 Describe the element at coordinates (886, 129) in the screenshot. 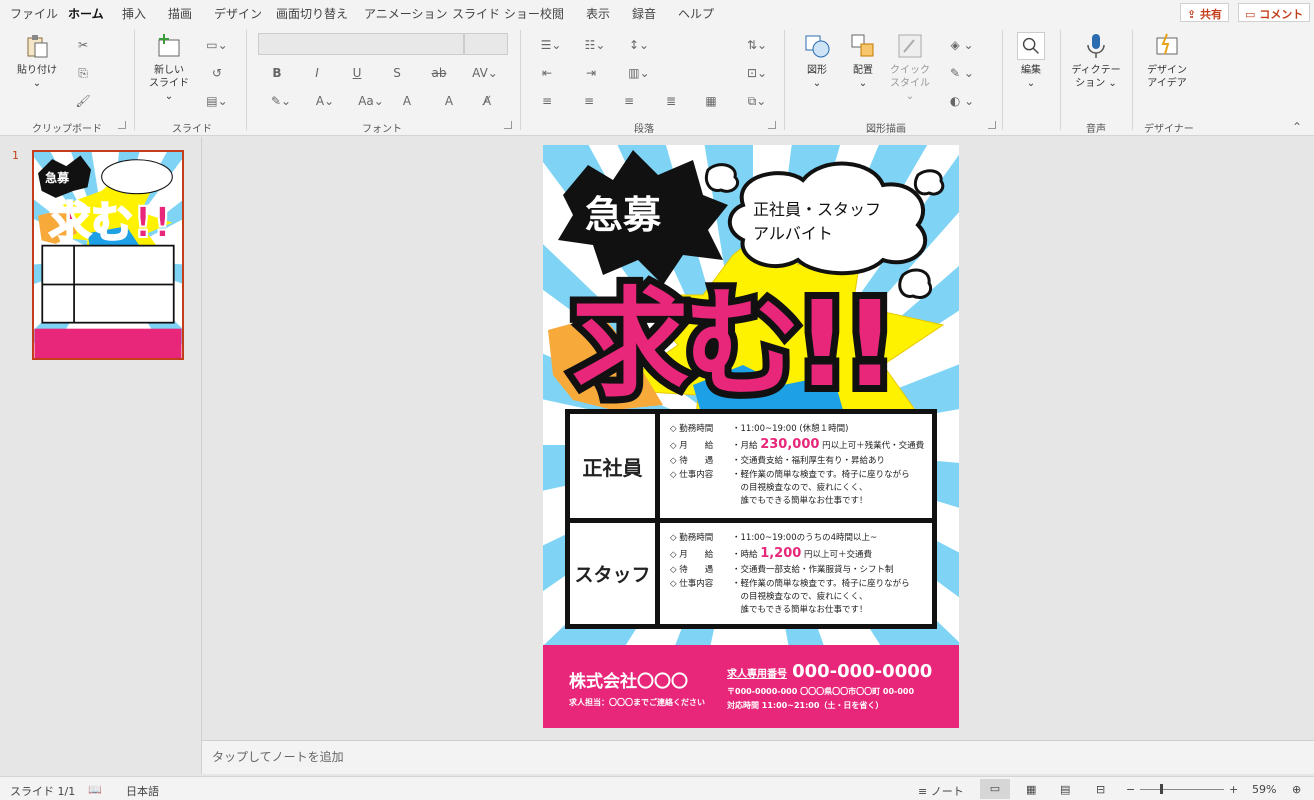

I see `drawing-group-label: 図形描画` at that location.